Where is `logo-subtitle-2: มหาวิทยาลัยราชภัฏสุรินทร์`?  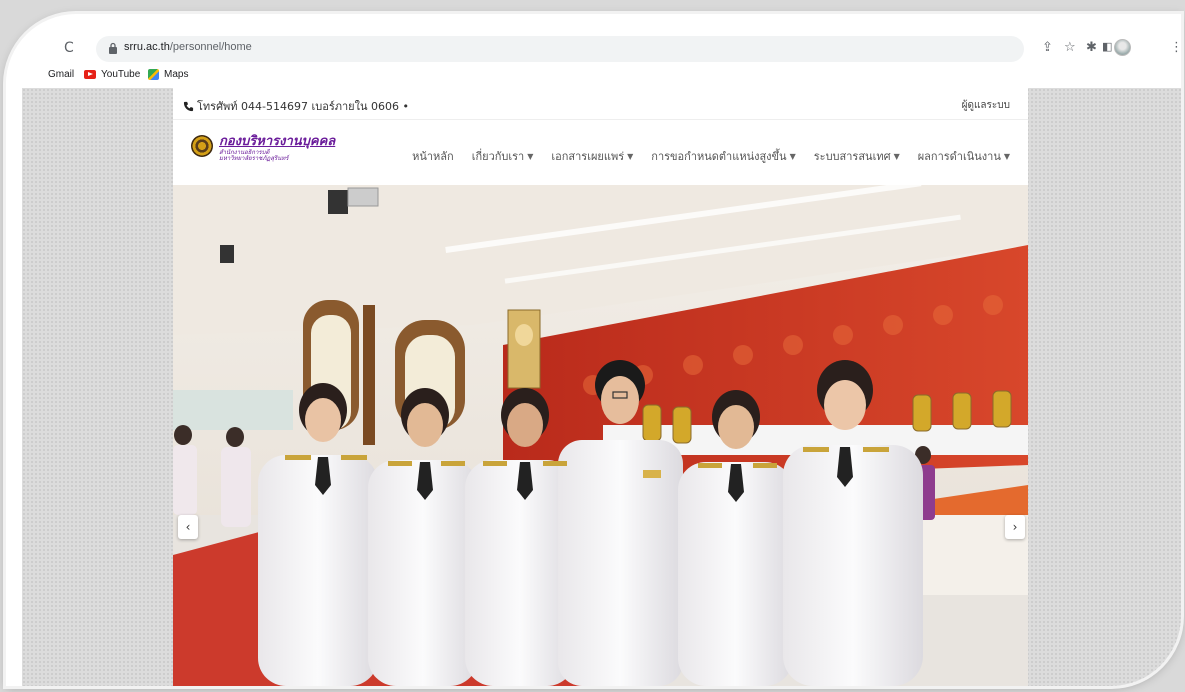 logo-subtitle-2: มหาวิทยาลัยราชภัฏสุรินทร์ is located at coordinates (254, 158).